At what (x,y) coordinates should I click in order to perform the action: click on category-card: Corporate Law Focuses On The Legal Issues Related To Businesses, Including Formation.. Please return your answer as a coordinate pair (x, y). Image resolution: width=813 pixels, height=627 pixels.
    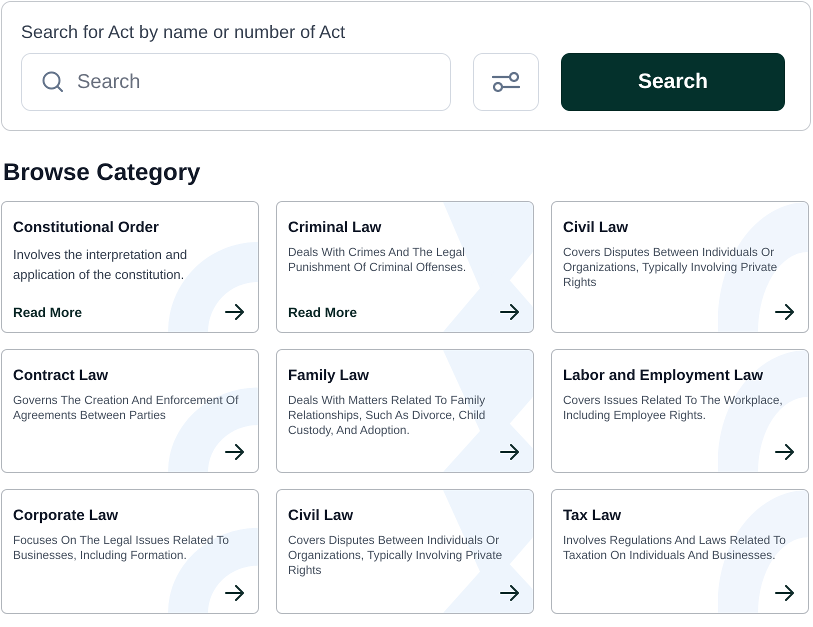
    Looking at the image, I should click on (130, 551).